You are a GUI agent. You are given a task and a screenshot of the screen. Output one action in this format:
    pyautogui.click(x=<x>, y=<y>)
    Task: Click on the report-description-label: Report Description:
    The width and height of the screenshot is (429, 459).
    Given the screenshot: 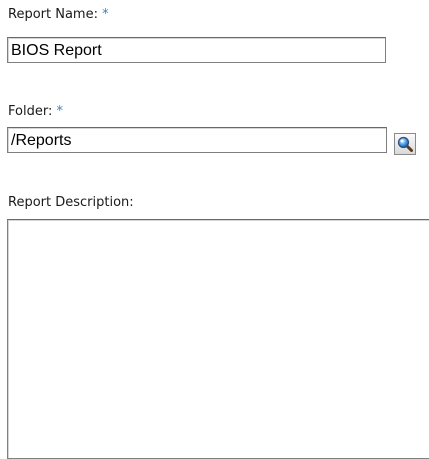 What is the action you would take?
    pyautogui.click(x=71, y=203)
    